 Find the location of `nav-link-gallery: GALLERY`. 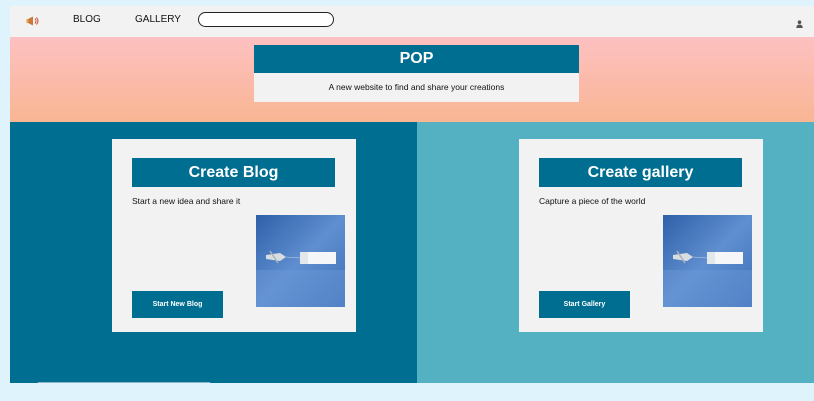

nav-link-gallery: GALLERY is located at coordinates (158, 19).